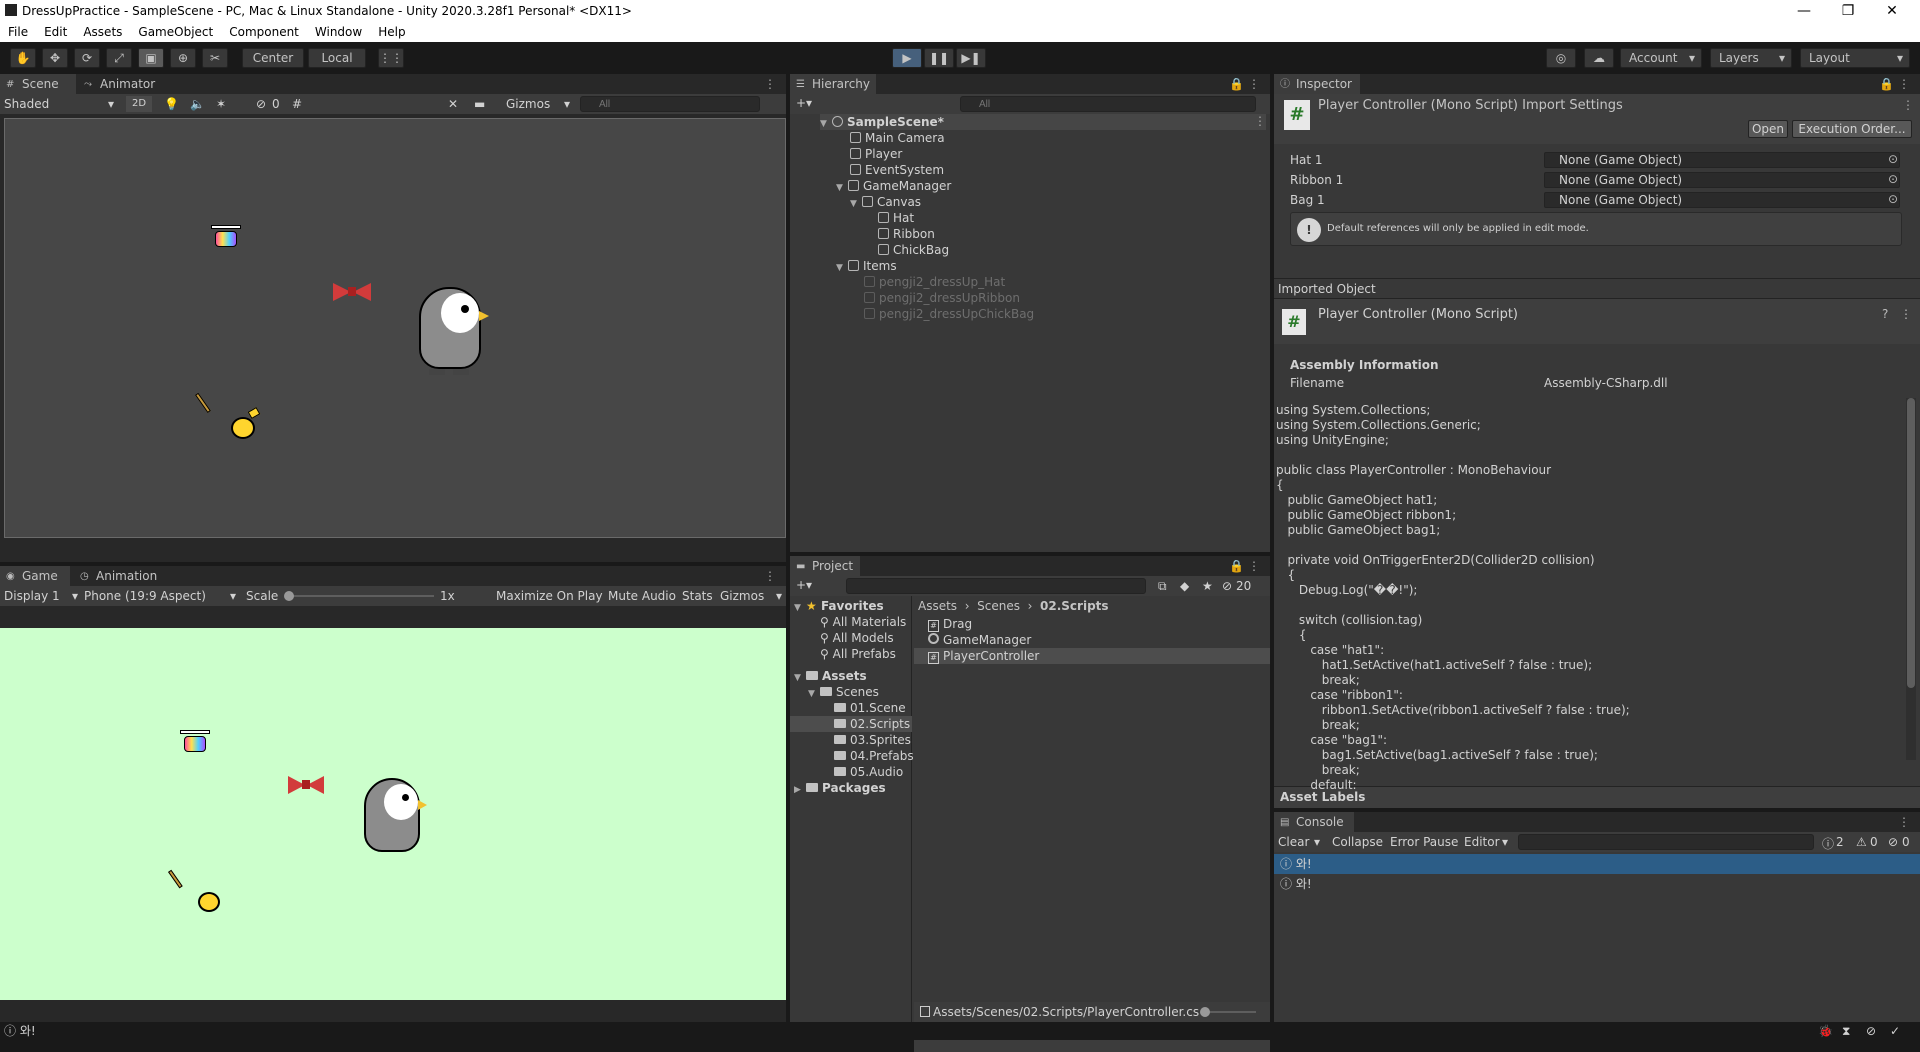  What do you see at coordinates (830, 676) in the screenshot?
I see `assets-folder: ▼ Assets` at bounding box center [830, 676].